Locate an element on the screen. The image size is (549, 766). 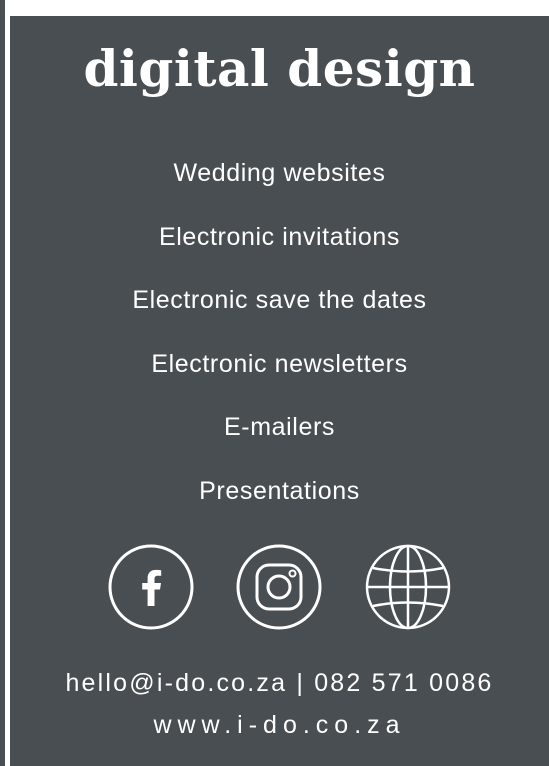
service-item: Electronic newsletters is located at coordinates (279, 363).